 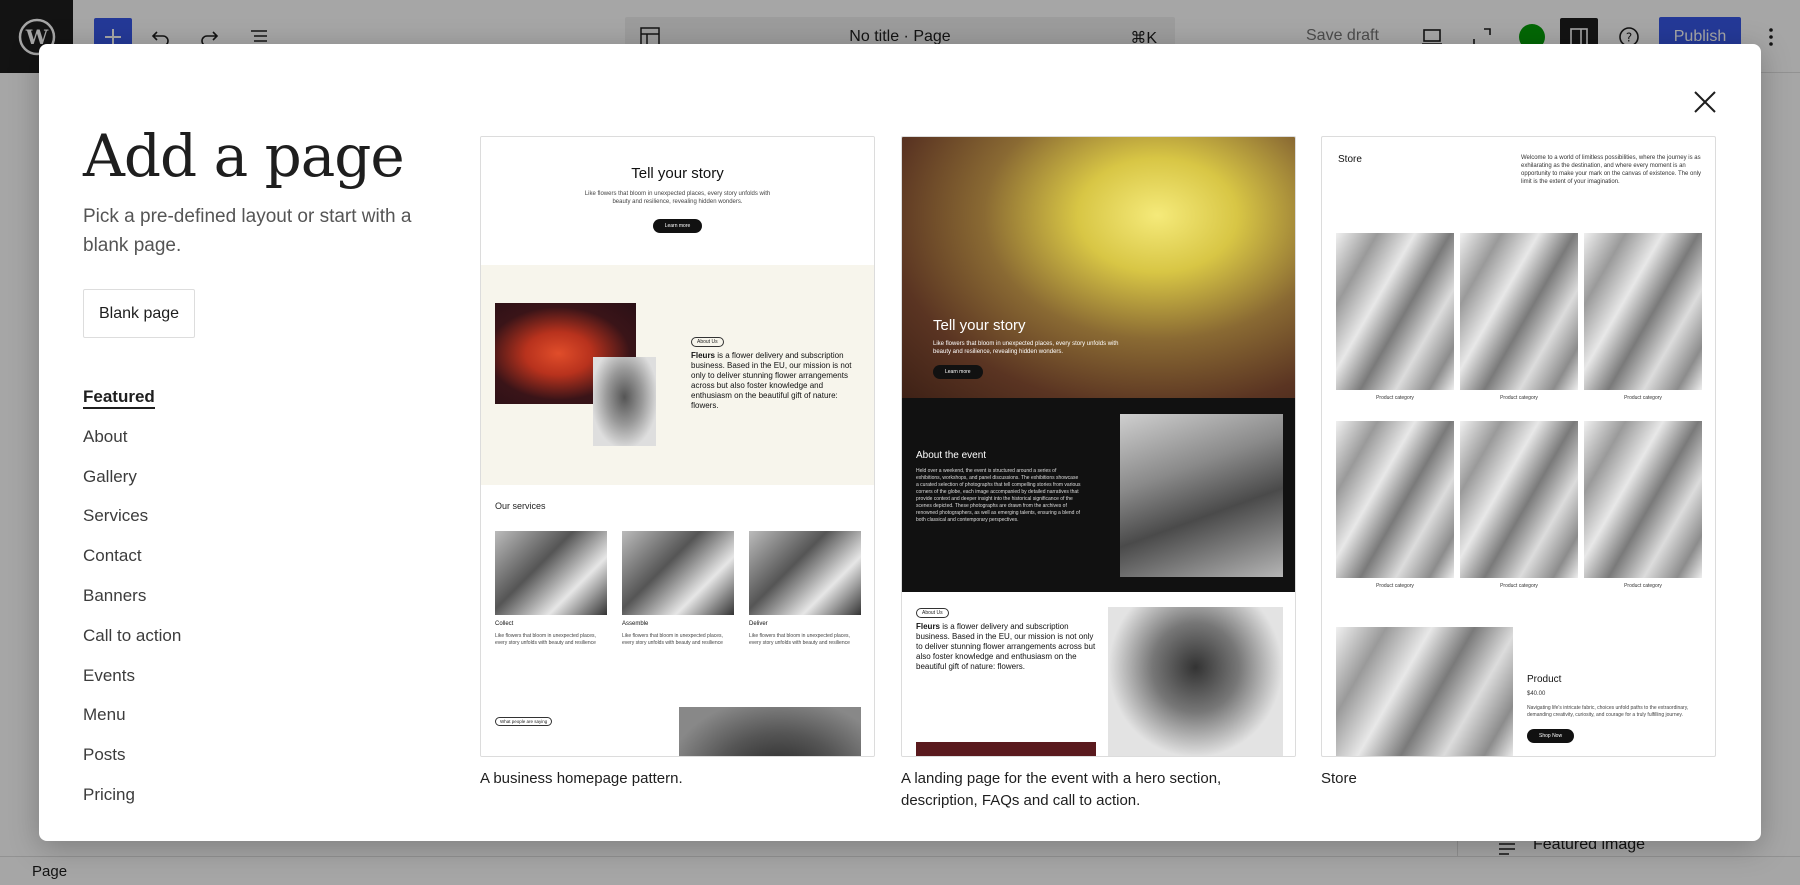 What do you see at coordinates (253, 794) in the screenshot?
I see `category-pricing: Pricing` at bounding box center [253, 794].